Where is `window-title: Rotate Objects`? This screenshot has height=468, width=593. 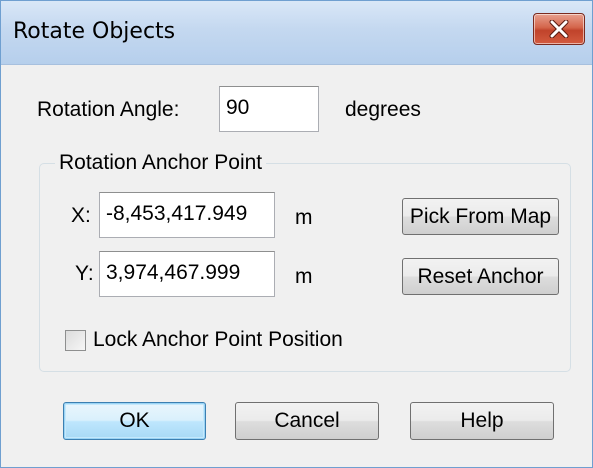 window-title: Rotate Objects is located at coordinates (94, 31).